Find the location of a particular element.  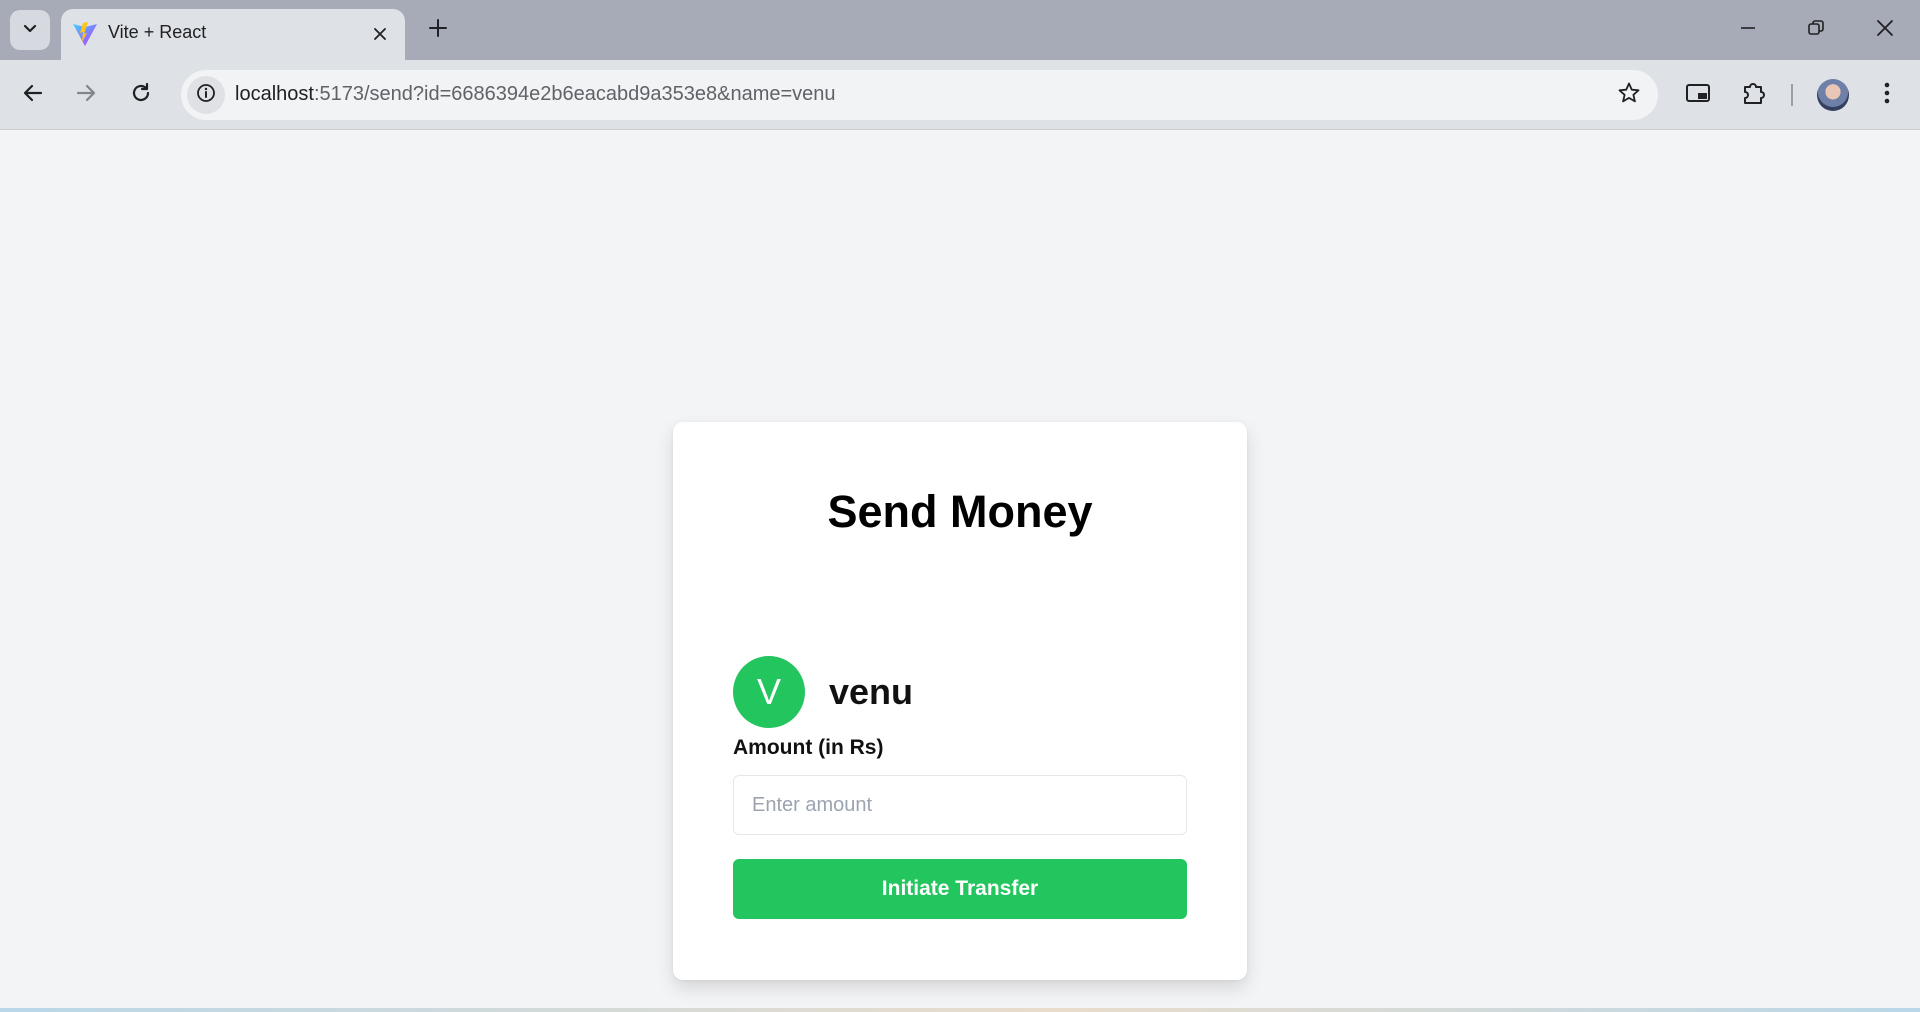

initiate-transfer-button: Initiate Transfer is located at coordinates (960, 889).